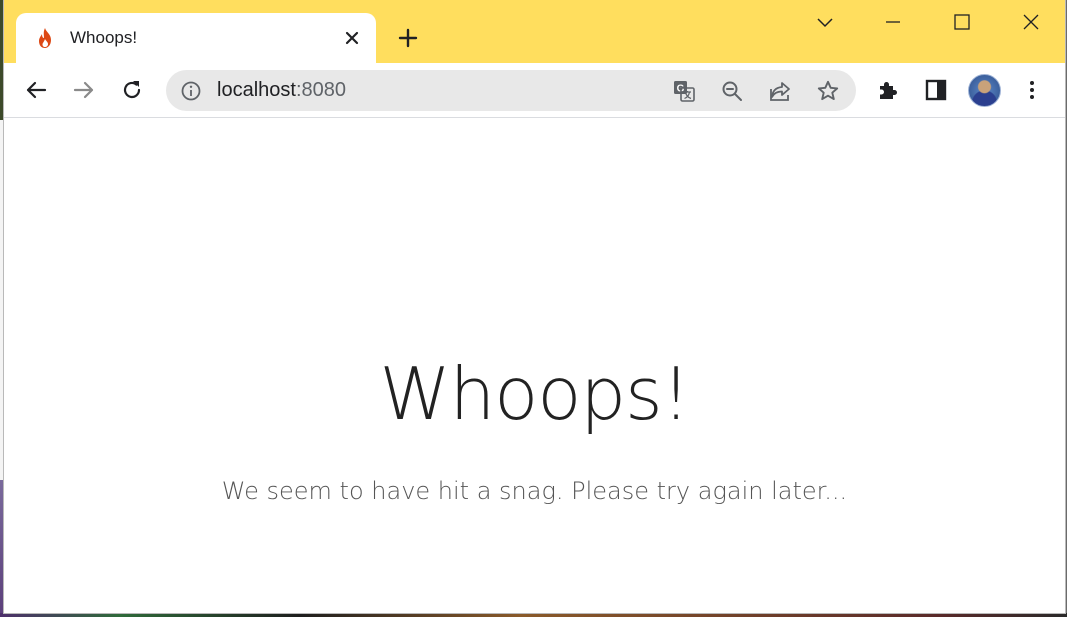  What do you see at coordinates (132, 90) in the screenshot?
I see `reload-icon` at bounding box center [132, 90].